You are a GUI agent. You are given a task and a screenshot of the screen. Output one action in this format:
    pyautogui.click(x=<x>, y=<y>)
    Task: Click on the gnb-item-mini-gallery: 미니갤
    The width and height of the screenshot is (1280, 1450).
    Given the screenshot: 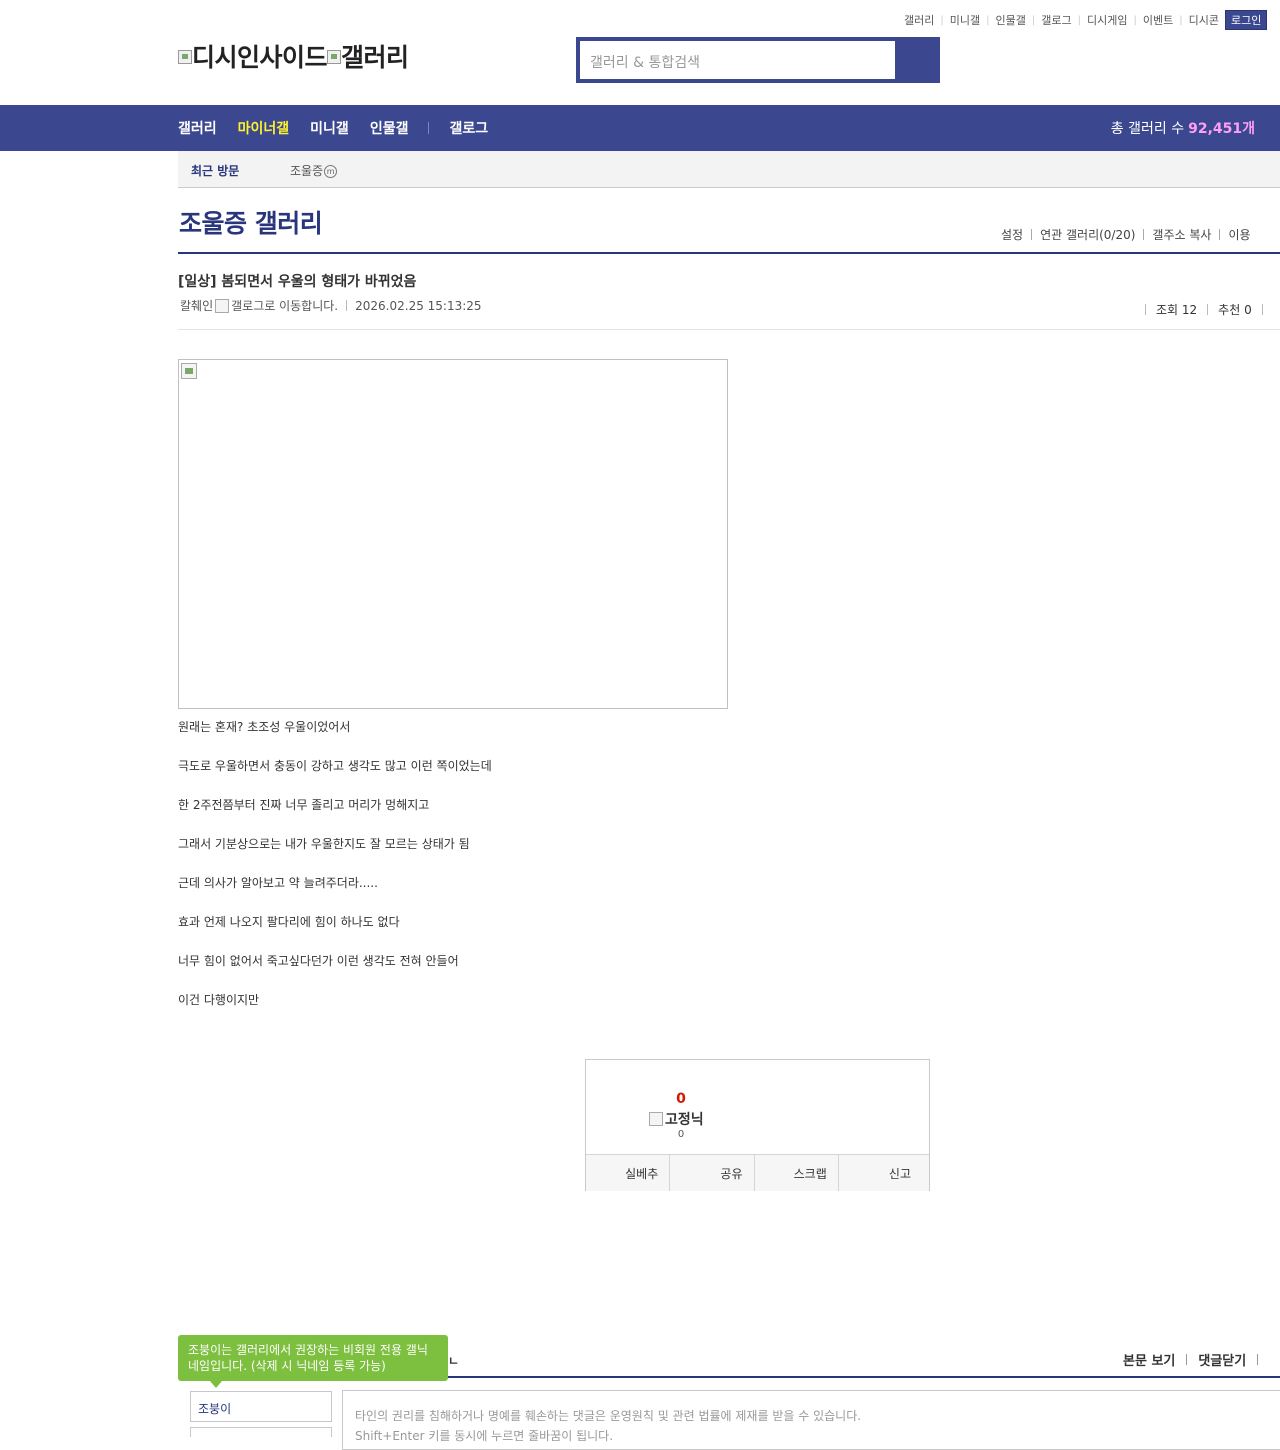 What is the action you would take?
    pyautogui.click(x=329, y=128)
    